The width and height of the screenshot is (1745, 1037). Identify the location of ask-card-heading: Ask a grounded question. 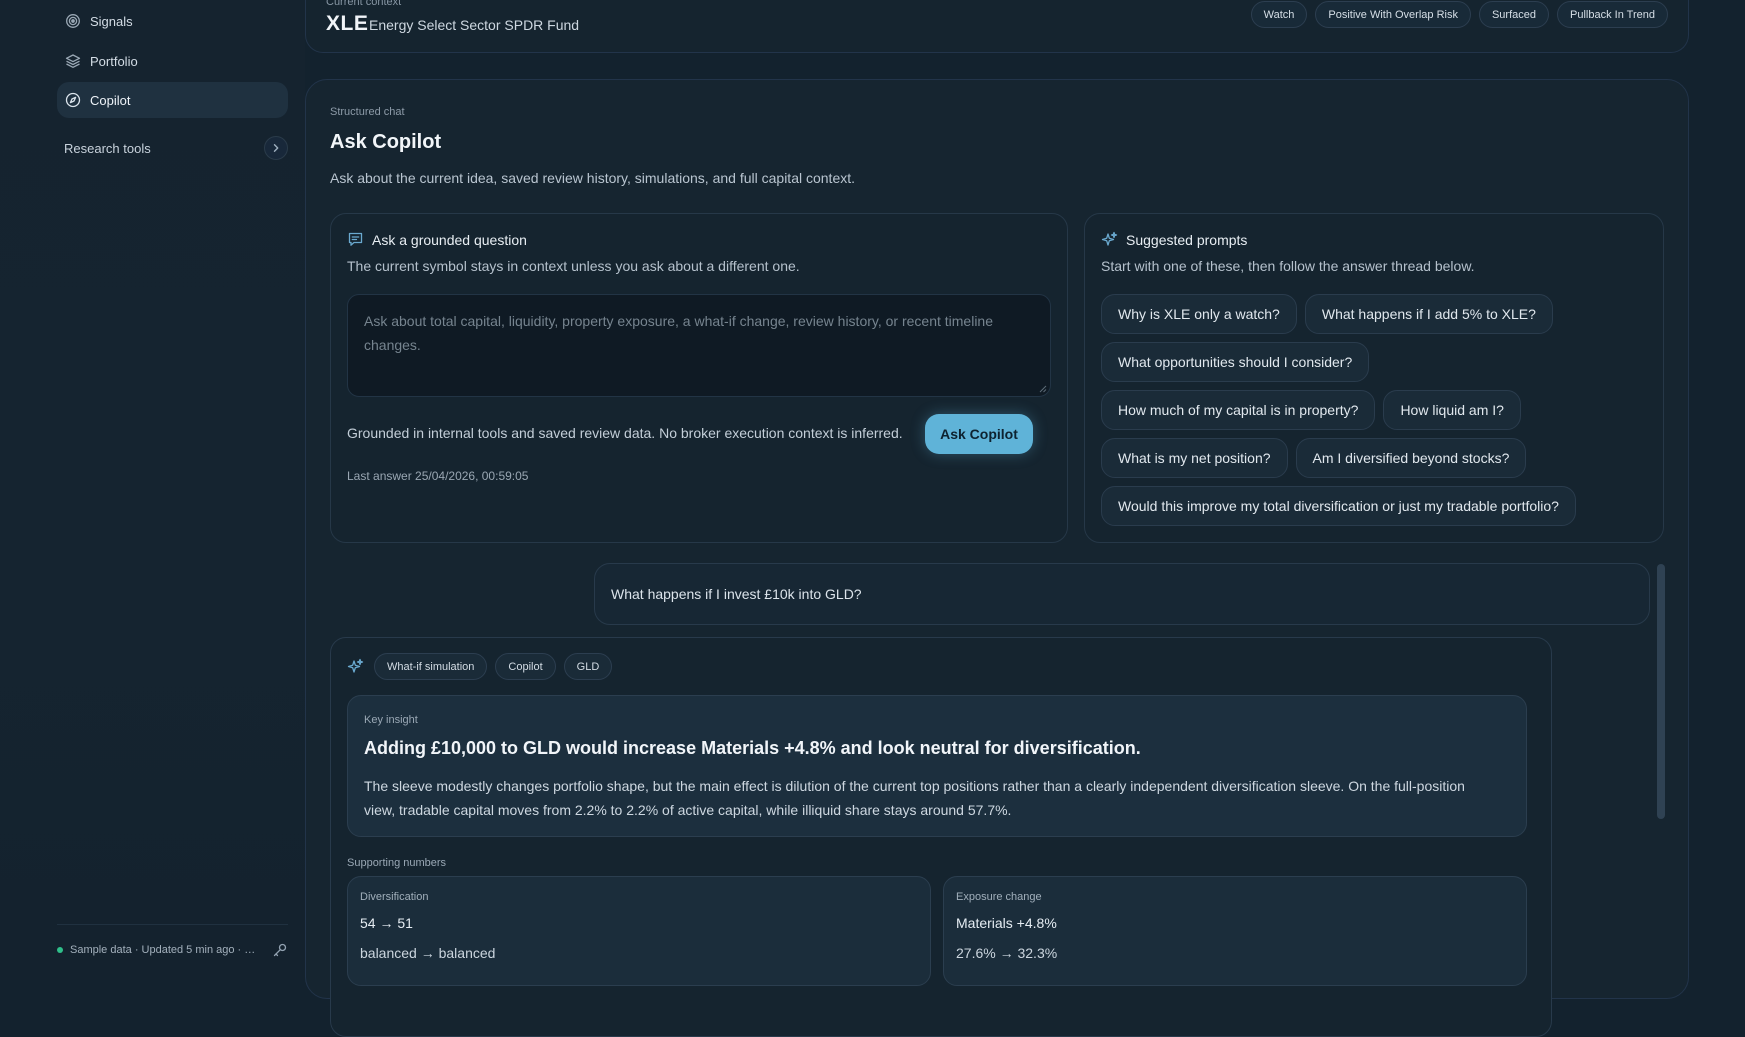
(437, 239).